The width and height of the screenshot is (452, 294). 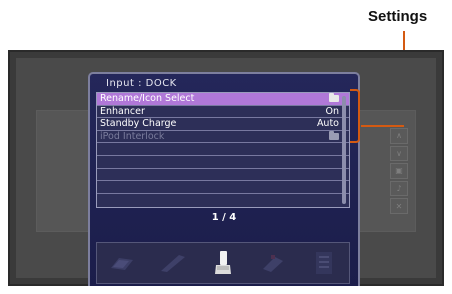 I want to click on side-strip: ∧ ∨ ▣ ♪ ✕, so click(x=399, y=171).